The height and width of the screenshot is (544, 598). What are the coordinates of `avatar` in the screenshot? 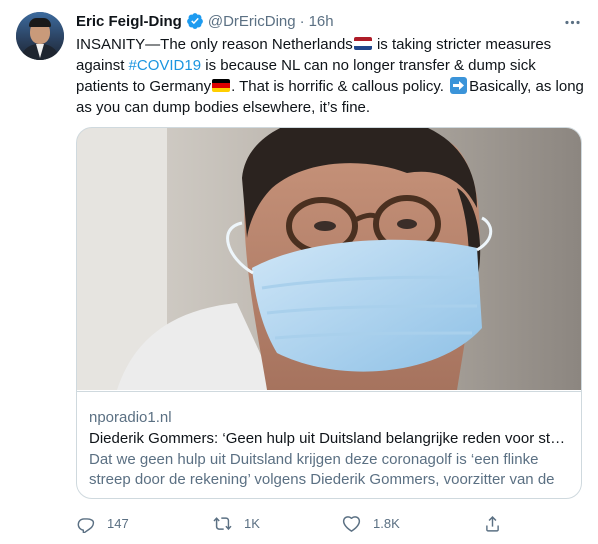 It's located at (40, 36).